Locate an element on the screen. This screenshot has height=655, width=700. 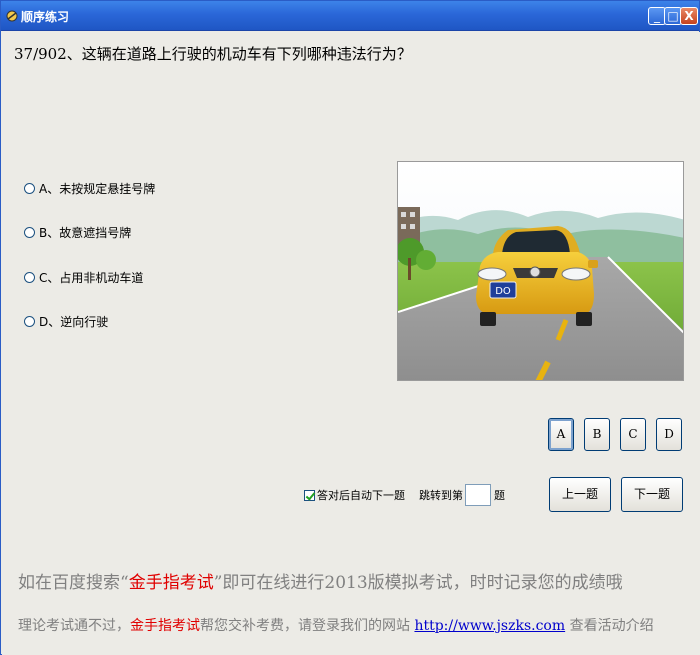
option-b: B、故意遮挡号牌 is located at coordinates (77, 232).